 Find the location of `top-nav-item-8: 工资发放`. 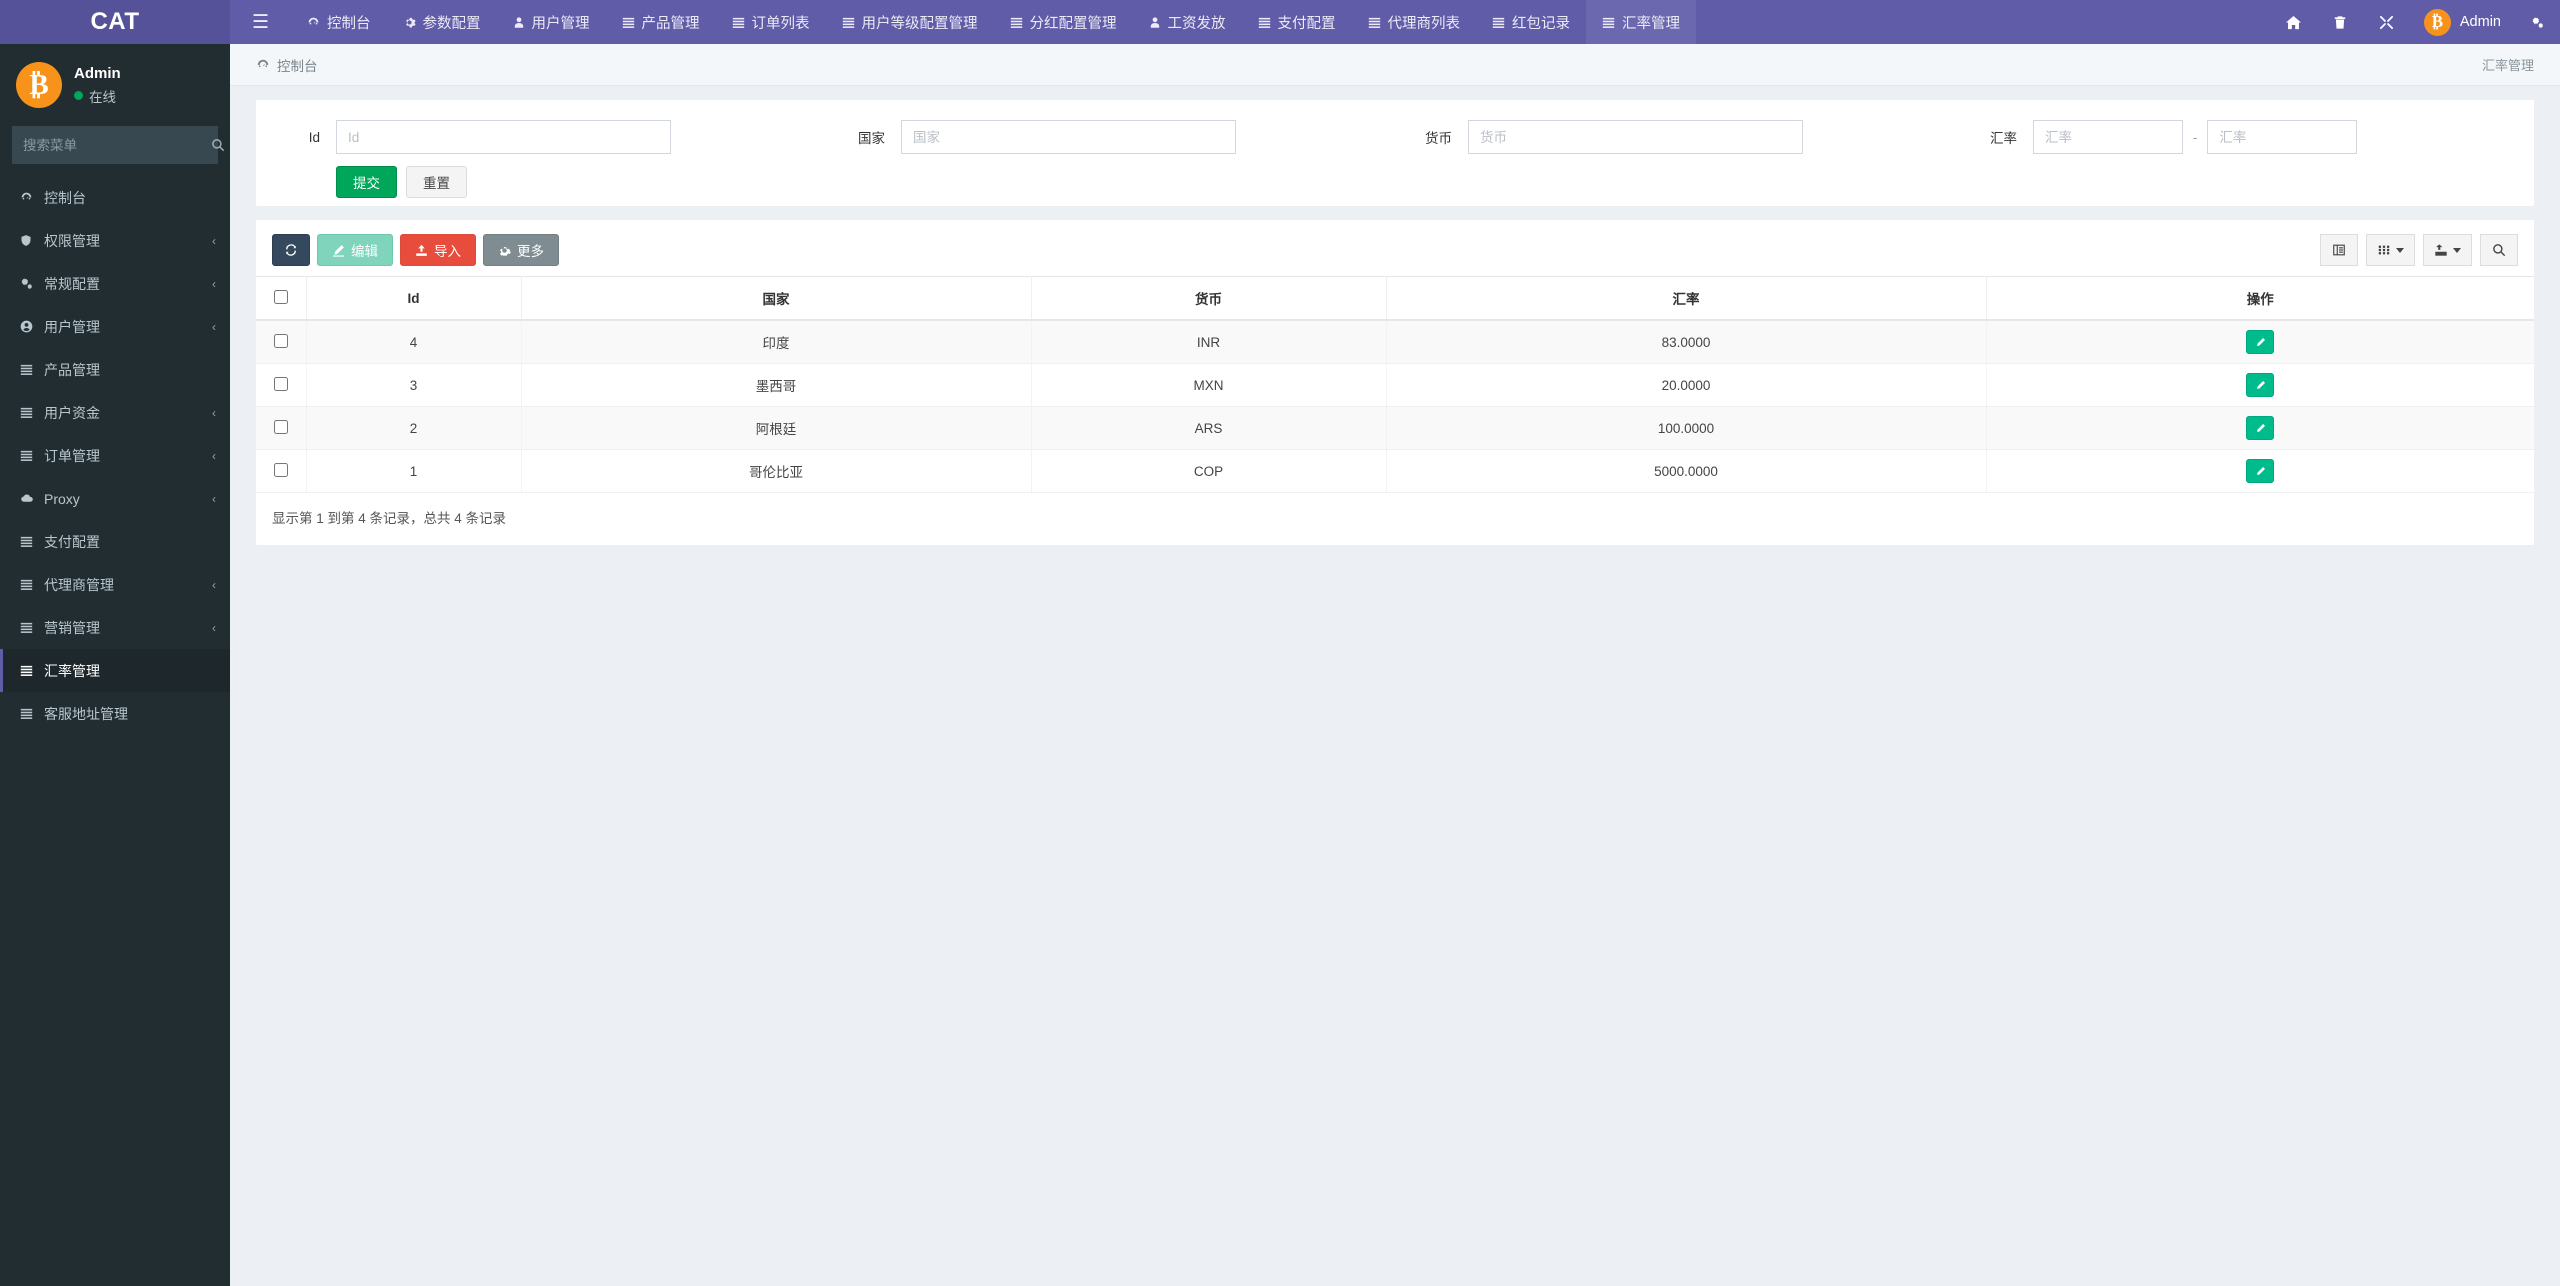

top-nav-item-8: 工资发放 is located at coordinates (1187, 22).